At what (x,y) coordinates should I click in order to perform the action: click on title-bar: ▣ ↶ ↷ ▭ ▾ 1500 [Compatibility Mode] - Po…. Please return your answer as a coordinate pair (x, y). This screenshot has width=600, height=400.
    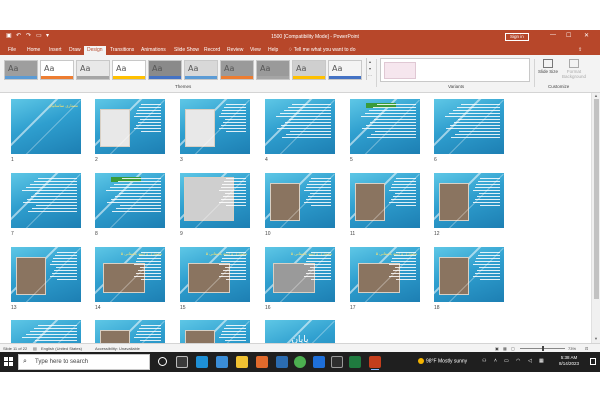
    Looking at the image, I should click on (300, 37).